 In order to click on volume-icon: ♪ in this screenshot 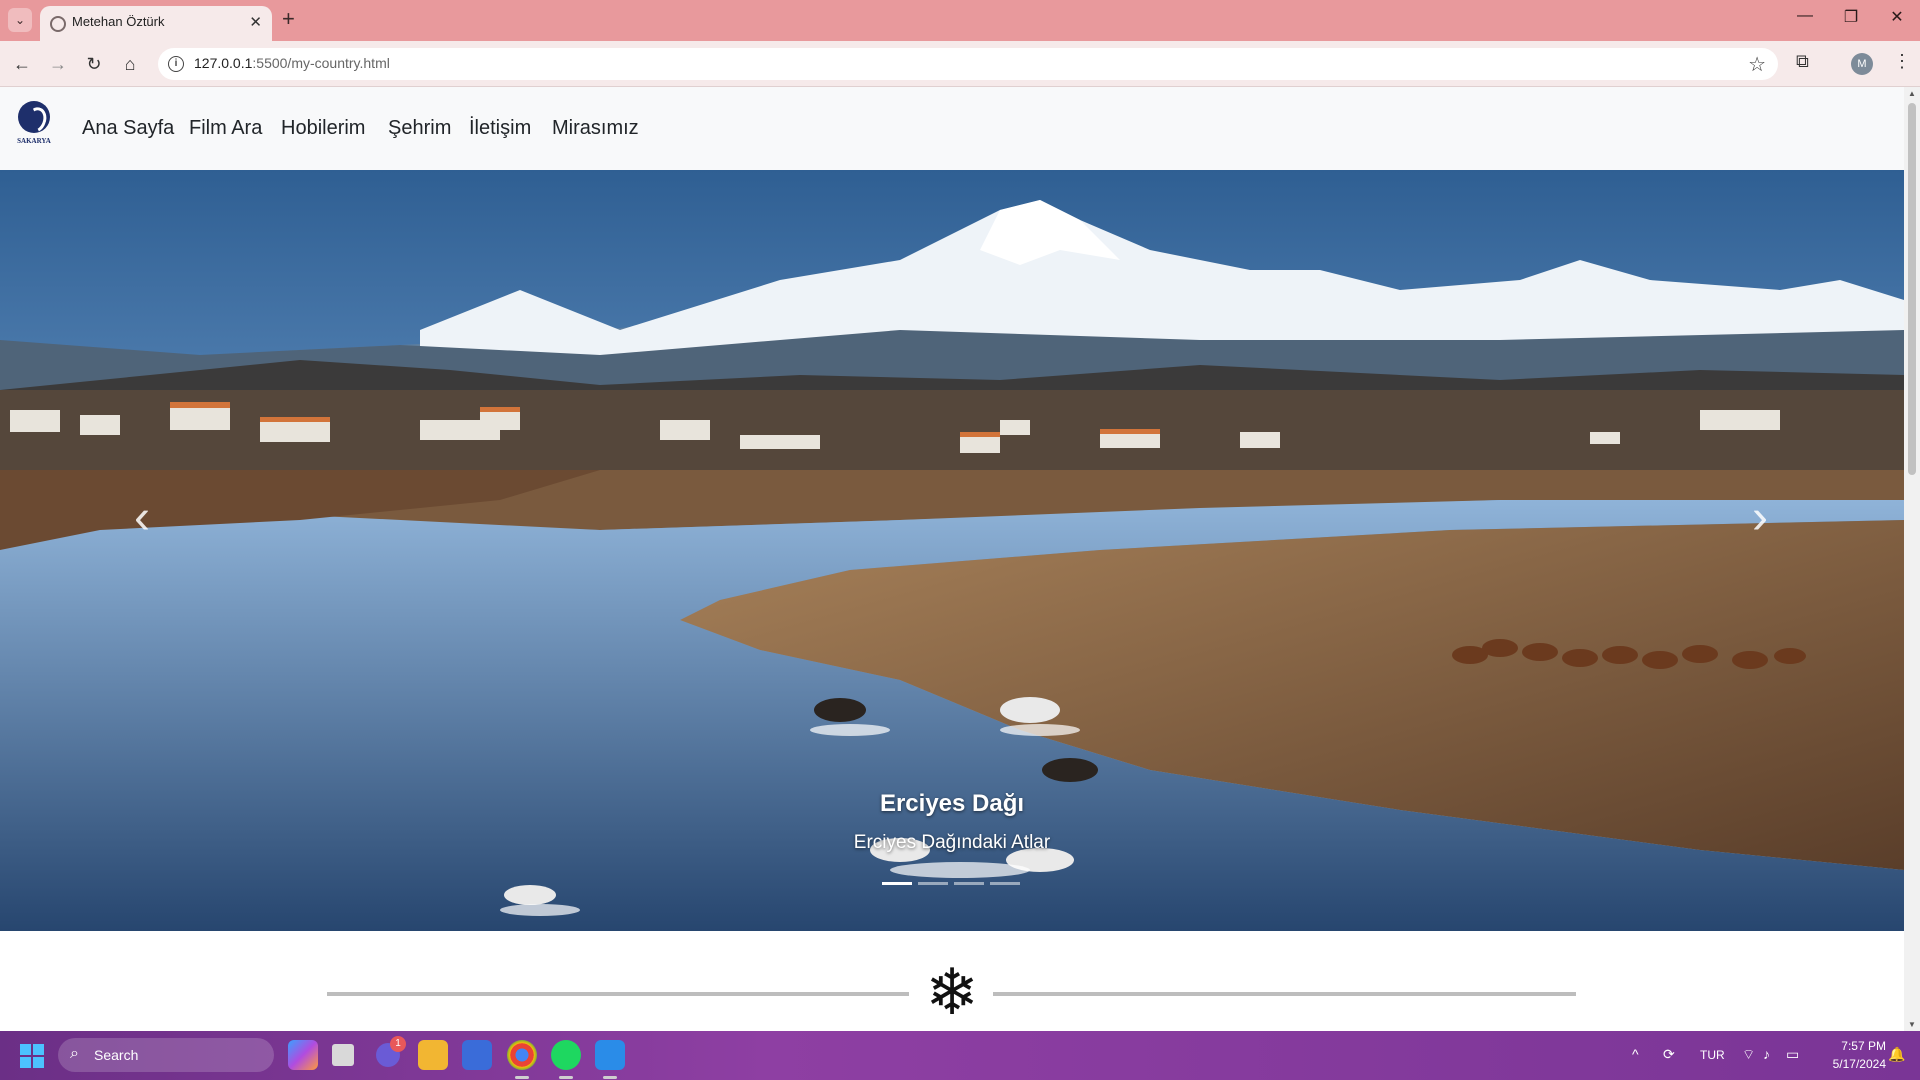, I will do `click(1766, 1054)`.